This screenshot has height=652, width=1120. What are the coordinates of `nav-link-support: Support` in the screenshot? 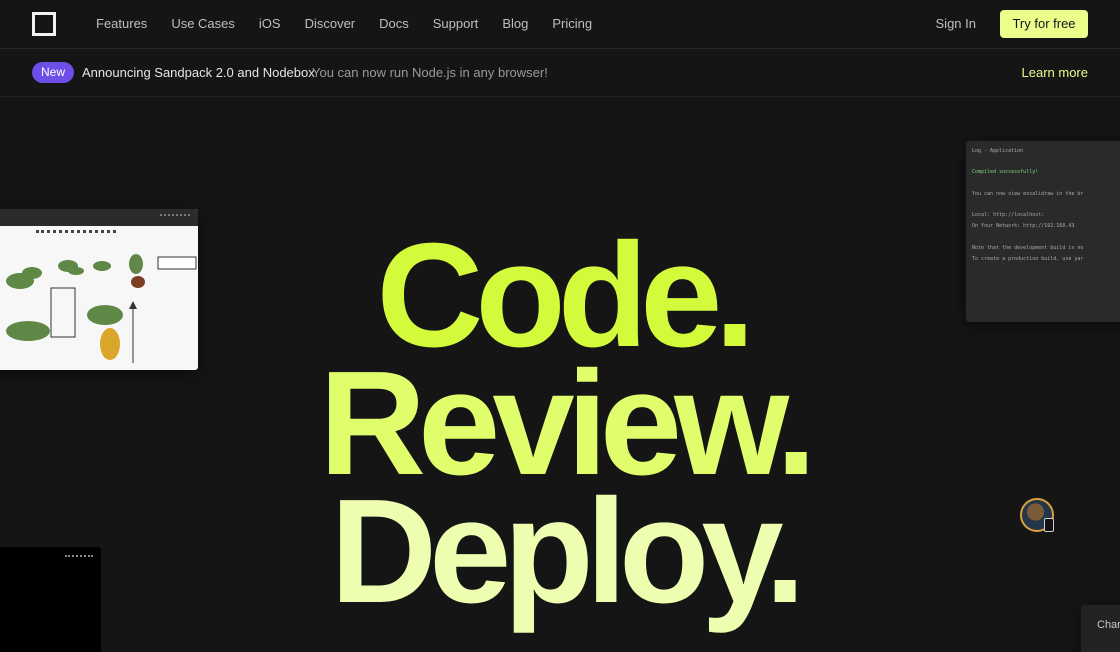 It's located at (456, 24).